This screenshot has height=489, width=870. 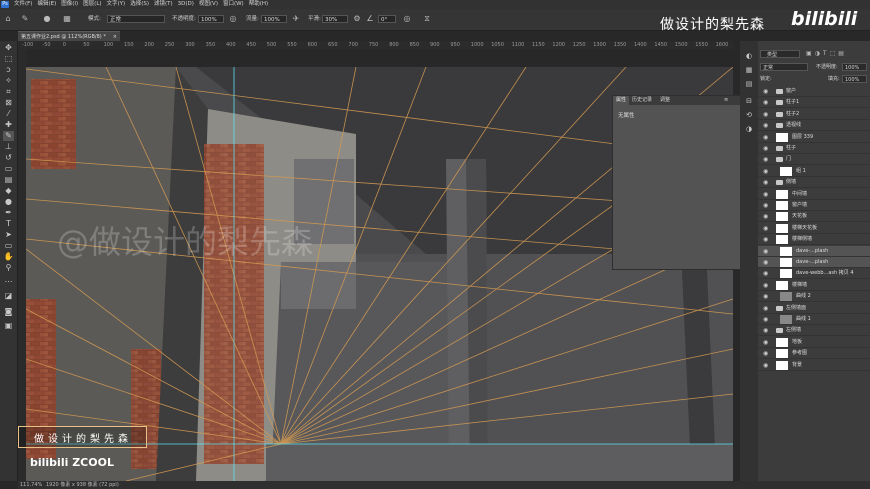 What do you see at coordinates (817, 54) in the screenshot?
I see `adjustment-filter-icon: ◑` at bounding box center [817, 54].